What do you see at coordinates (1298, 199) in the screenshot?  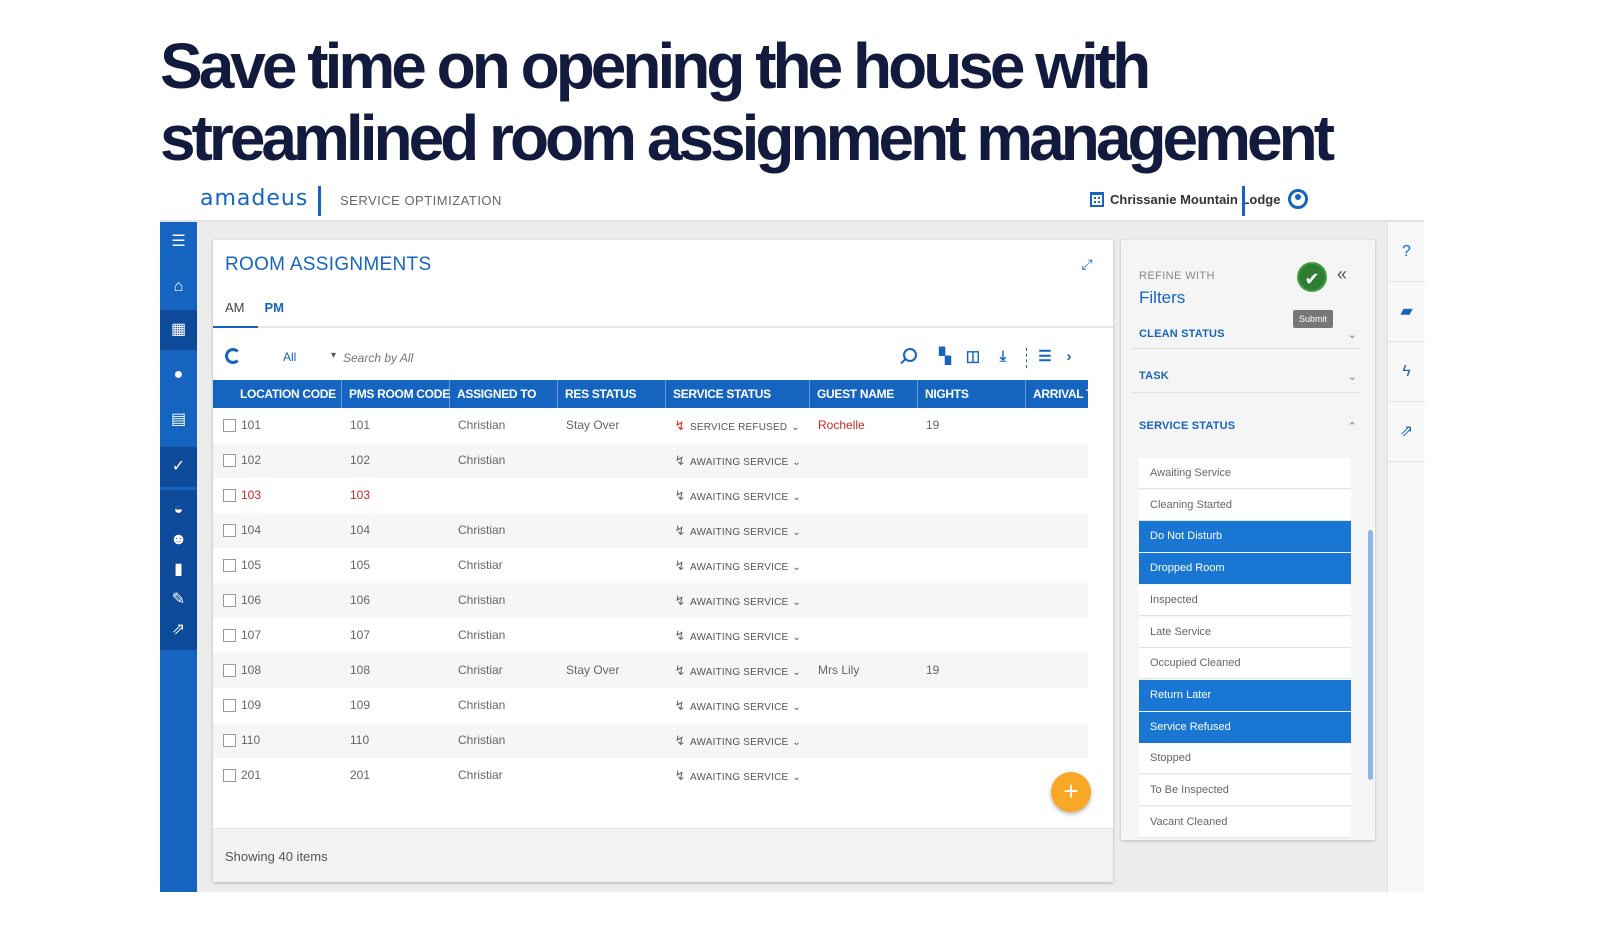 I see `user-account-icon` at bounding box center [1298, 199].